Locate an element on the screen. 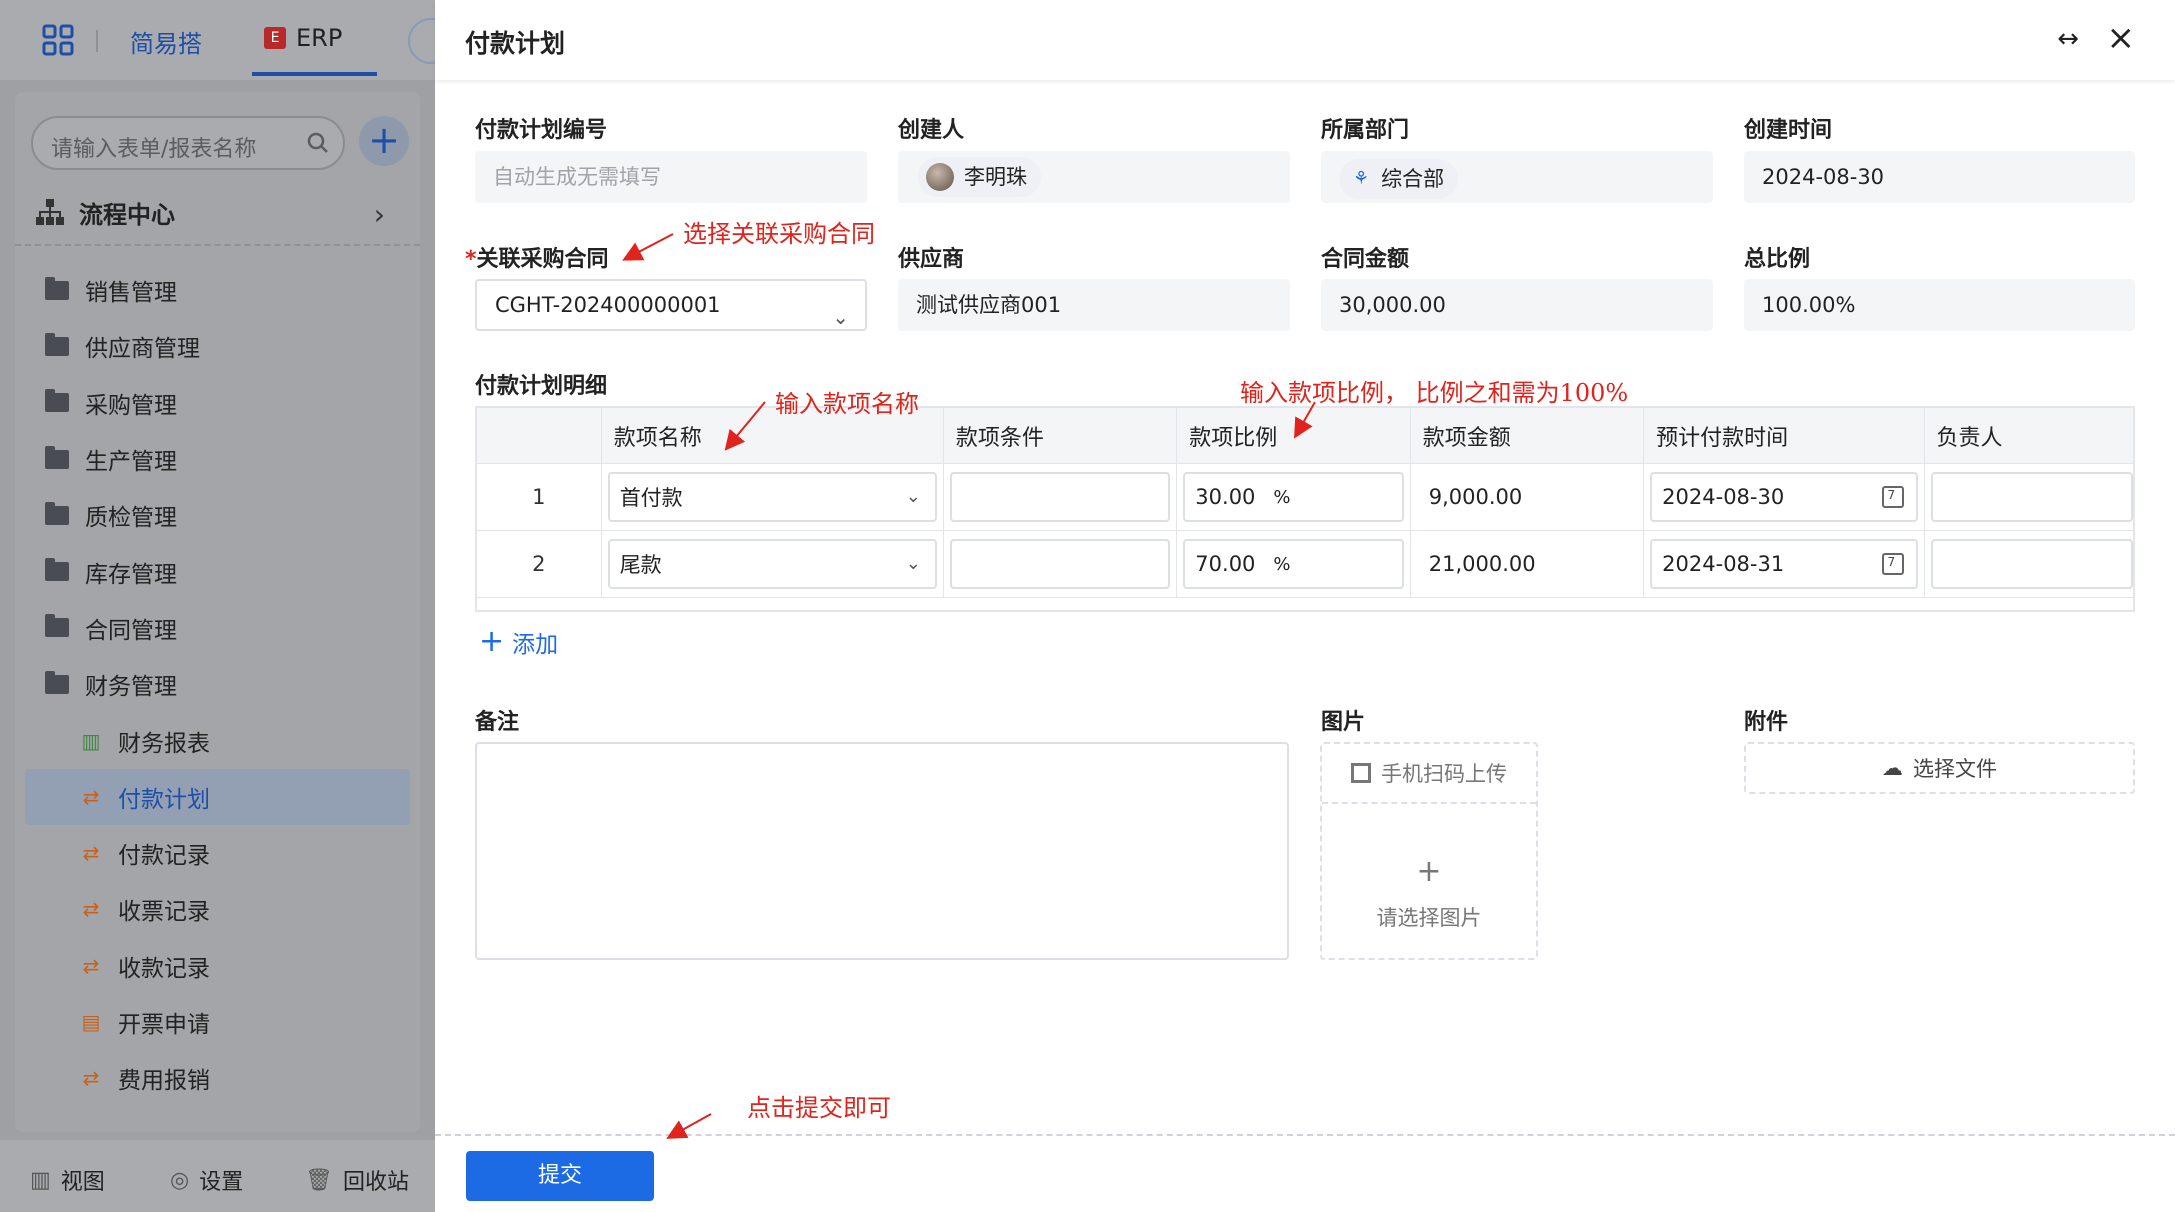  add-form-button: + is located at coordinates (384, 141).